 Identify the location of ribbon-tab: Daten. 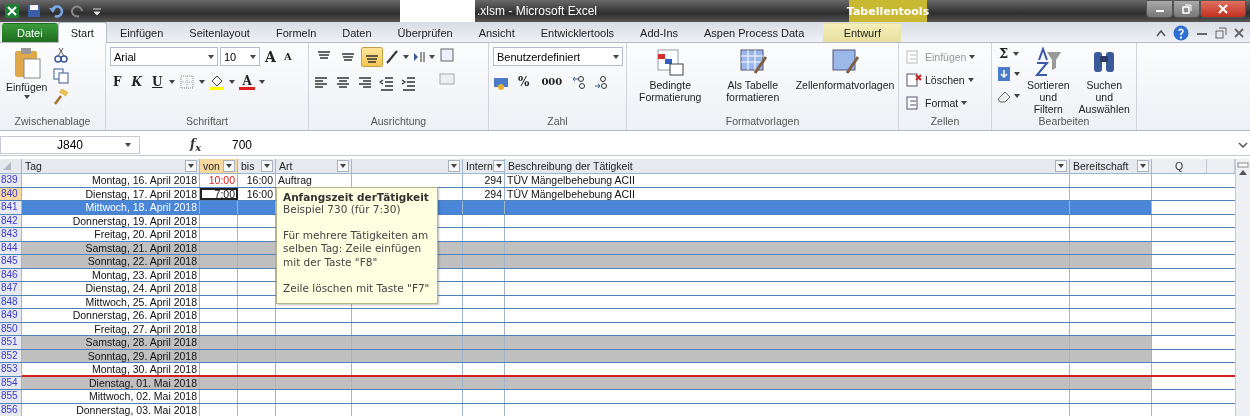
(357, 32).